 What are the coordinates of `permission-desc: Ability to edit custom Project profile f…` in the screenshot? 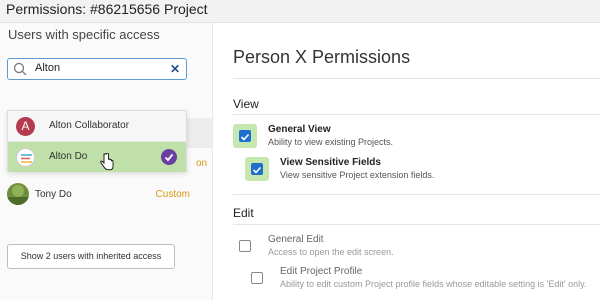 It's located at (433, 284).